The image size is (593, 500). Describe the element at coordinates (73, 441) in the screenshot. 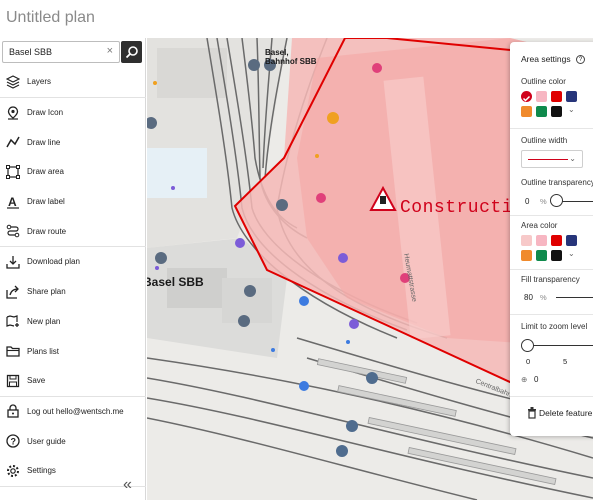

I see `sidebar-item-user-guide: ? User guide` at that location.